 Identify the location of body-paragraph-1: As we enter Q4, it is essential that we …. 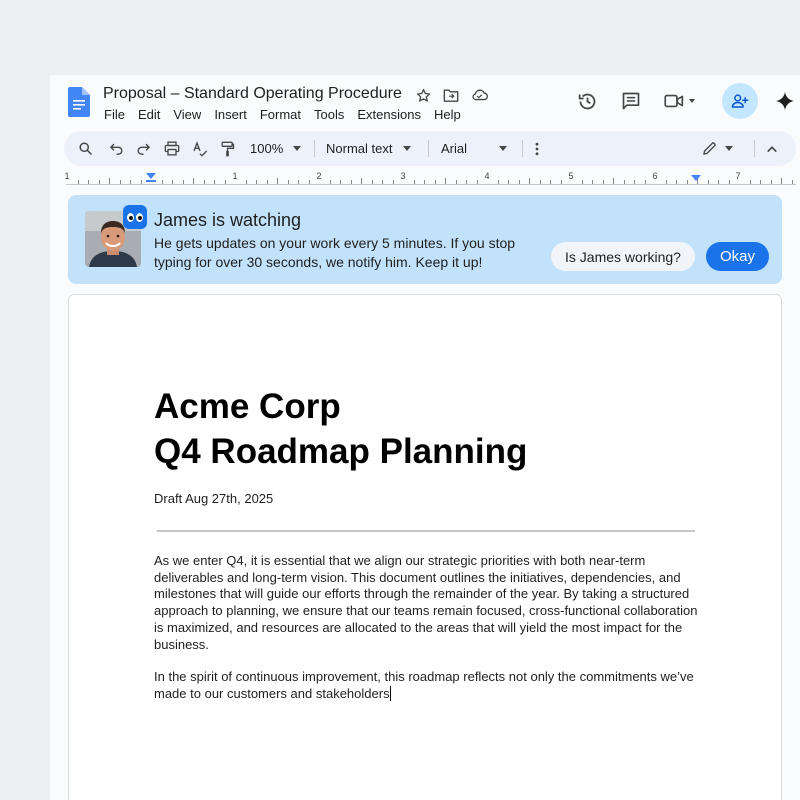
(426, 603).